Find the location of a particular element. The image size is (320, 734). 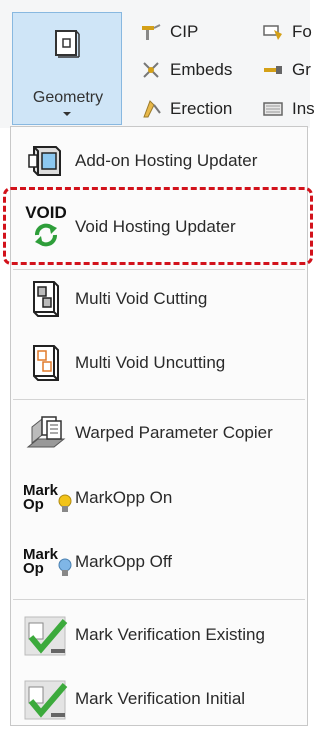

multi-void-cutting-icon is located at coordinates (46, 299).